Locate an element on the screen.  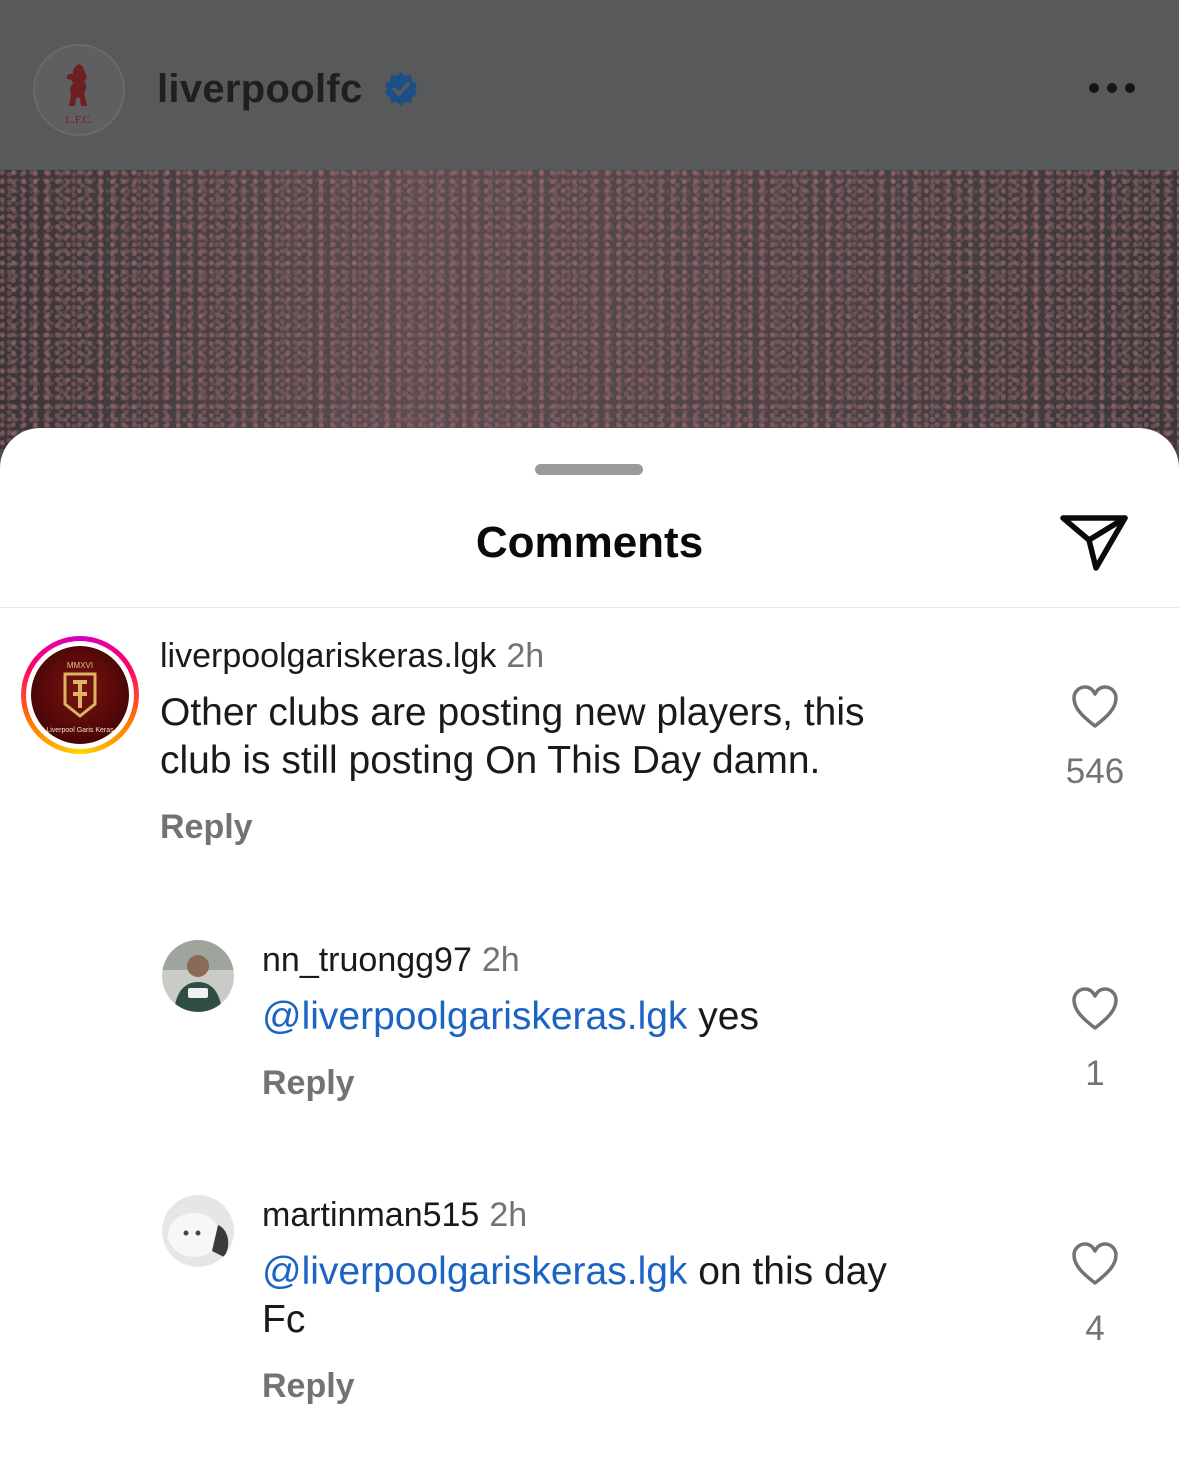
account-name: liverpoolfc is located at coordinates (260, 89).